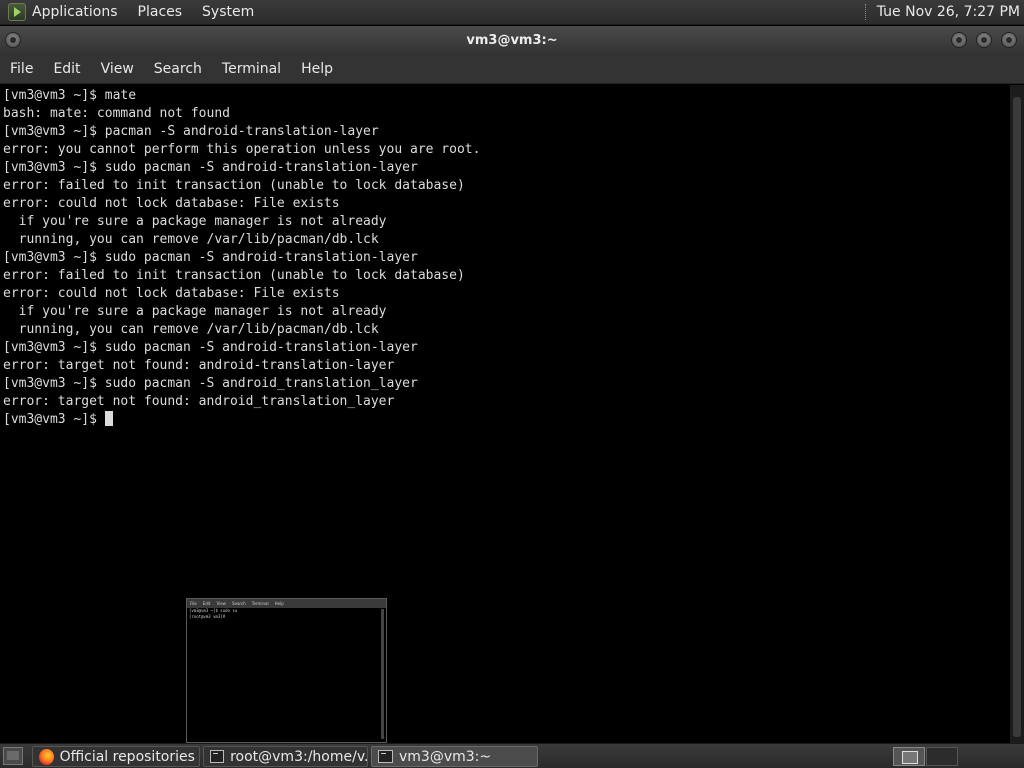  What do you see at coordinates (260, 603) in the screenshot?
I see `thumbnail-menu-item: Terminal` at bounding box center [260, 603].